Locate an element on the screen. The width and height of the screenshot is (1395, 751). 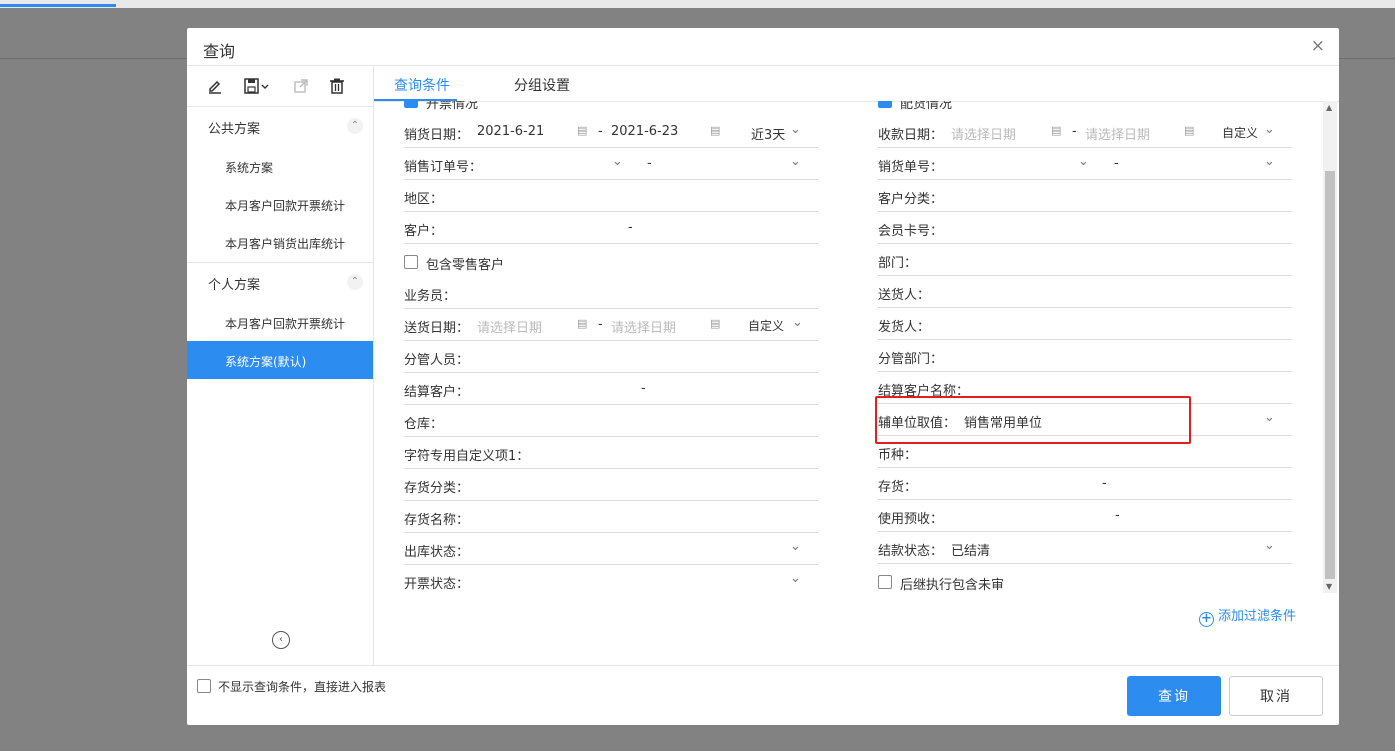
prepay-field: 使用预收： - is located at coordinates (1085, 516).